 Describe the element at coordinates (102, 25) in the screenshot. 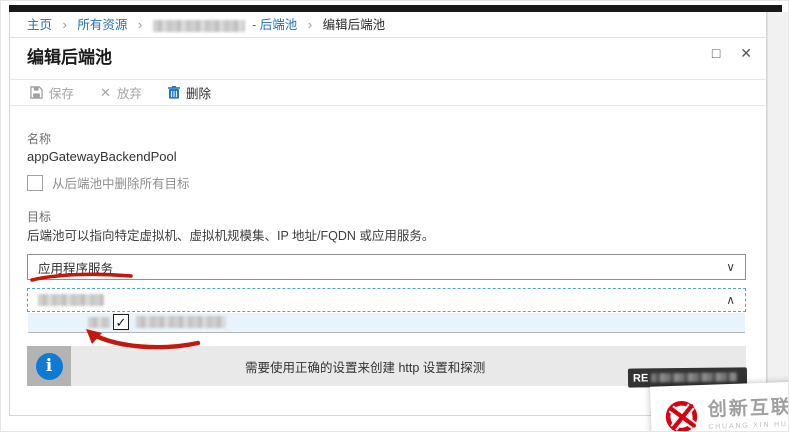

I see `breadcrumb-all-resources-link: 所有资源` at that location.